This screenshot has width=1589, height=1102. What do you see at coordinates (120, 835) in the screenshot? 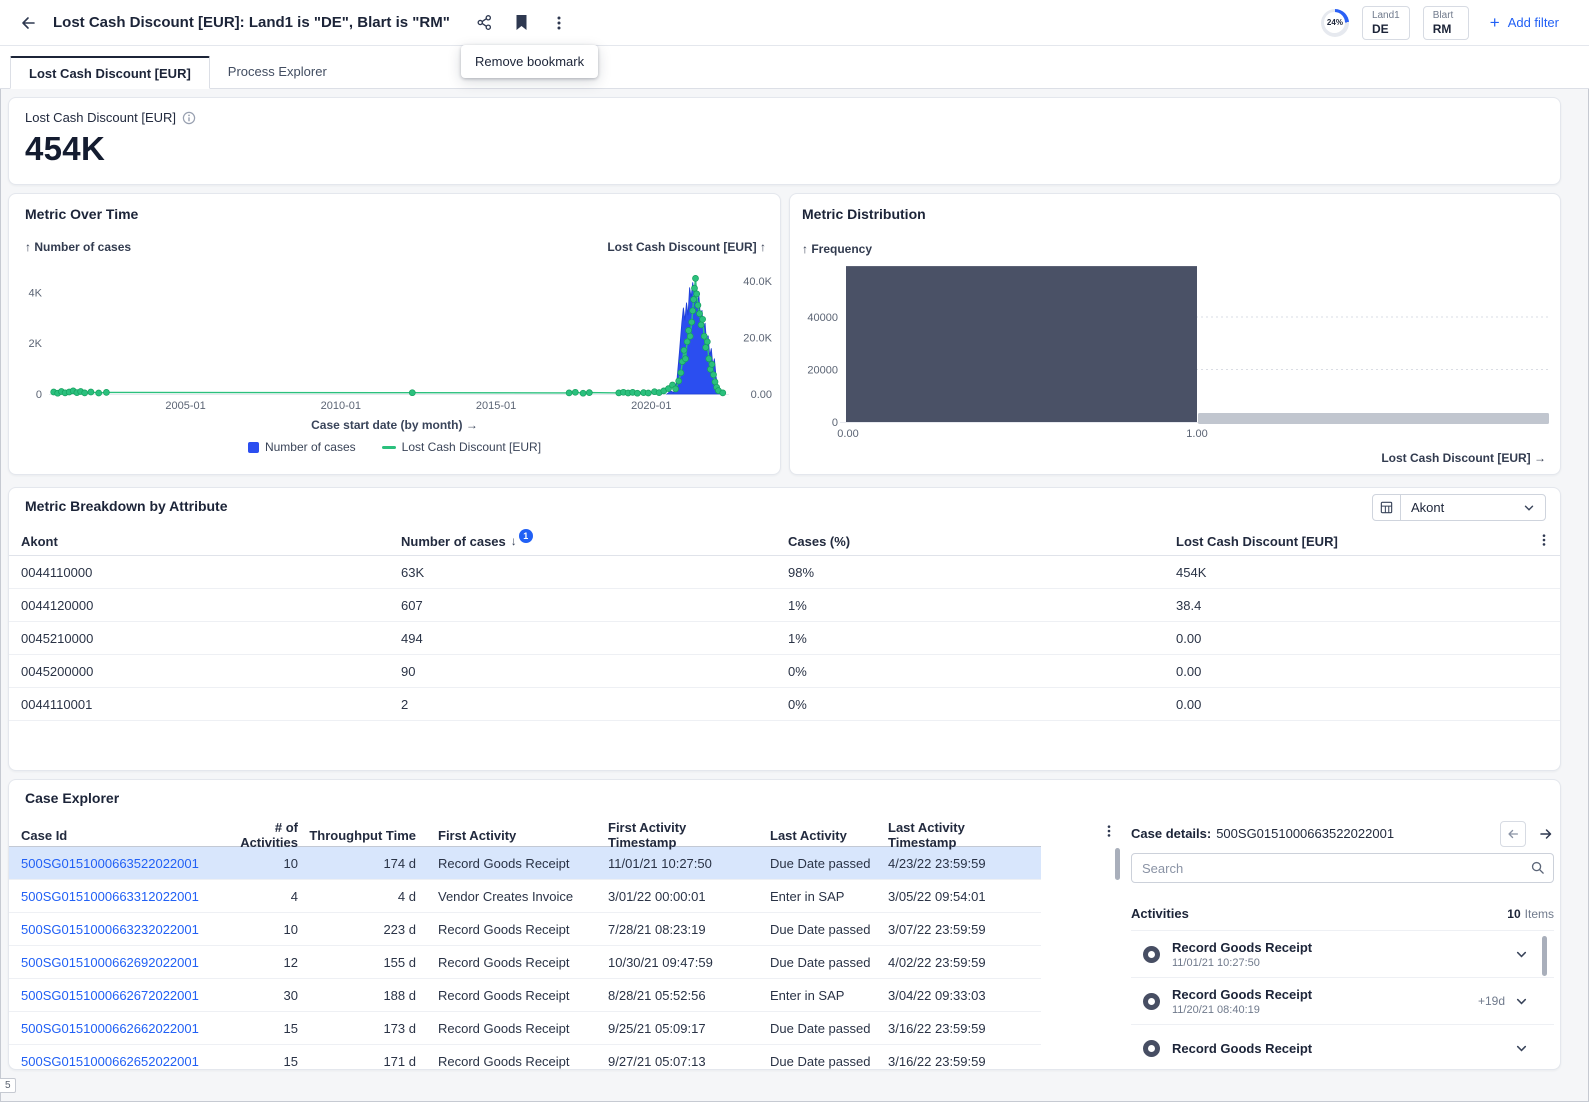
I see `column-header: Case Id` at bounding box center [120, 835].